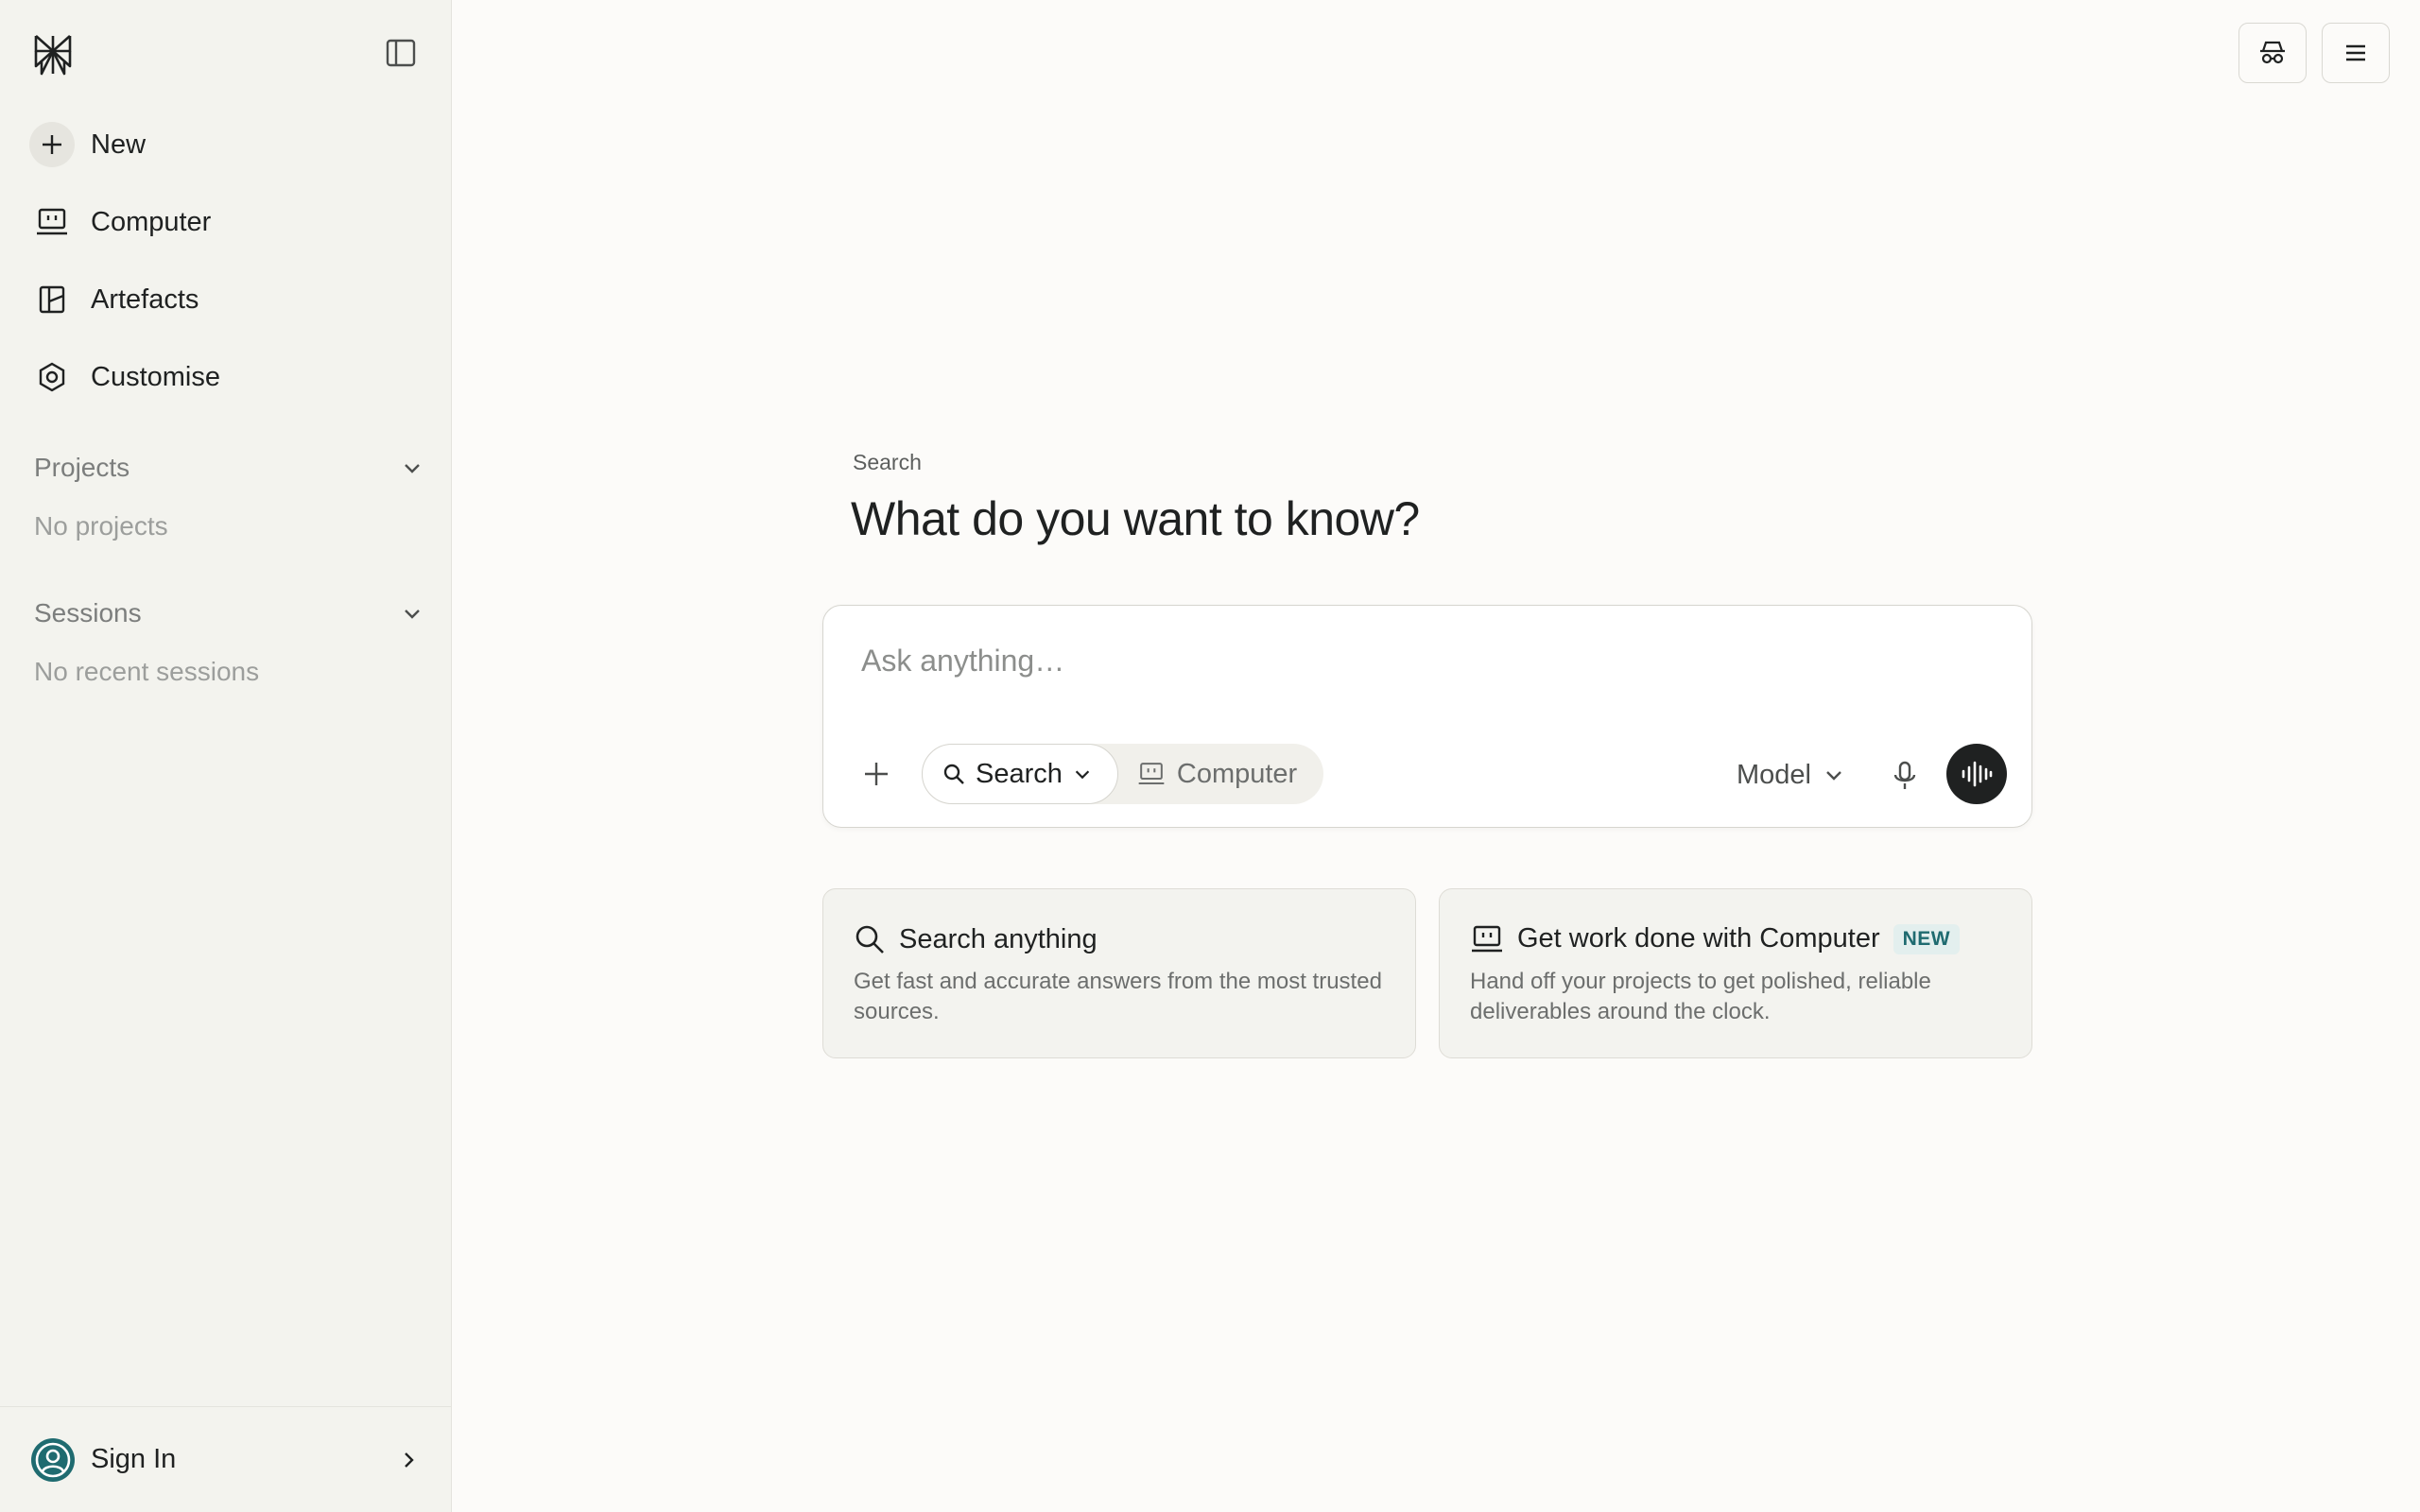  What do you see at coordinates (226, 222) in the screenshot?
I see `sidebar-item-computer: Computer` at bounding box center [226, 222].